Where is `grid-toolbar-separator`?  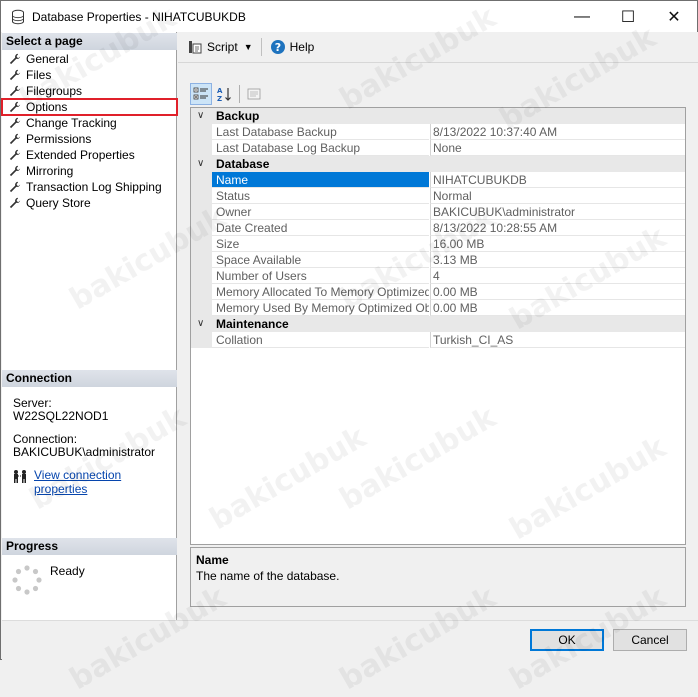 grid-toolbar-separator is located at coordinates (239, 94).